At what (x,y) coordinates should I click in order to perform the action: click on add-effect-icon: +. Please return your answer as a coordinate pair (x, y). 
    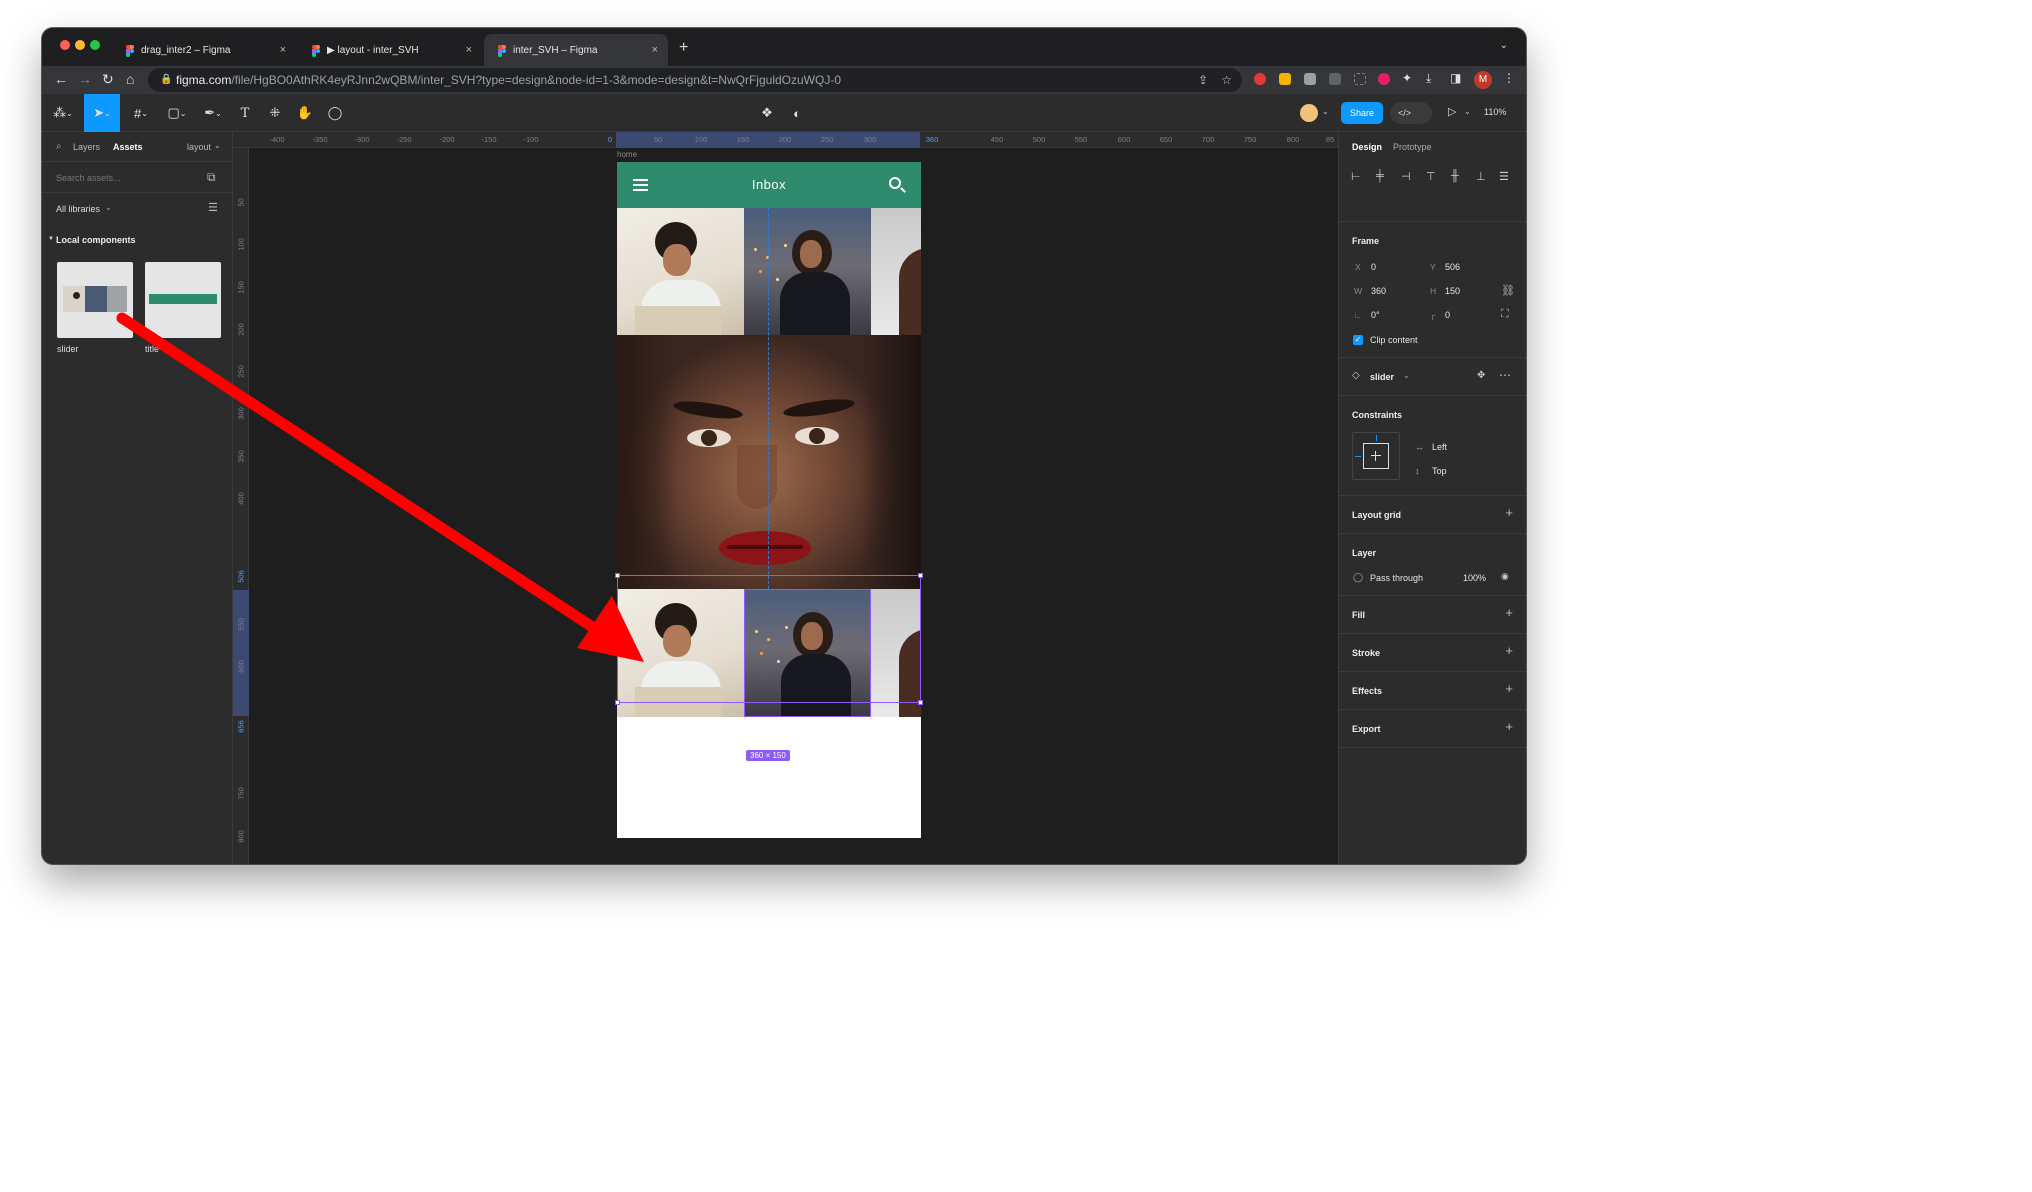
    Looking at the image, I should click on (1509, 688).